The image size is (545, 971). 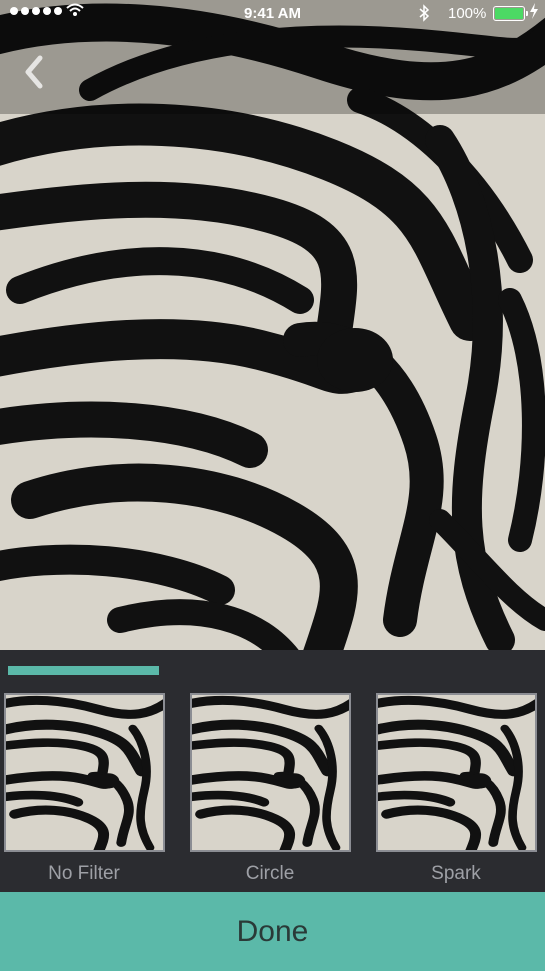 What do you see at coordinates (84, 873) in the screenshot?
I see `filter-label-no-filter: No Filter` at bounding box center [84, 873].